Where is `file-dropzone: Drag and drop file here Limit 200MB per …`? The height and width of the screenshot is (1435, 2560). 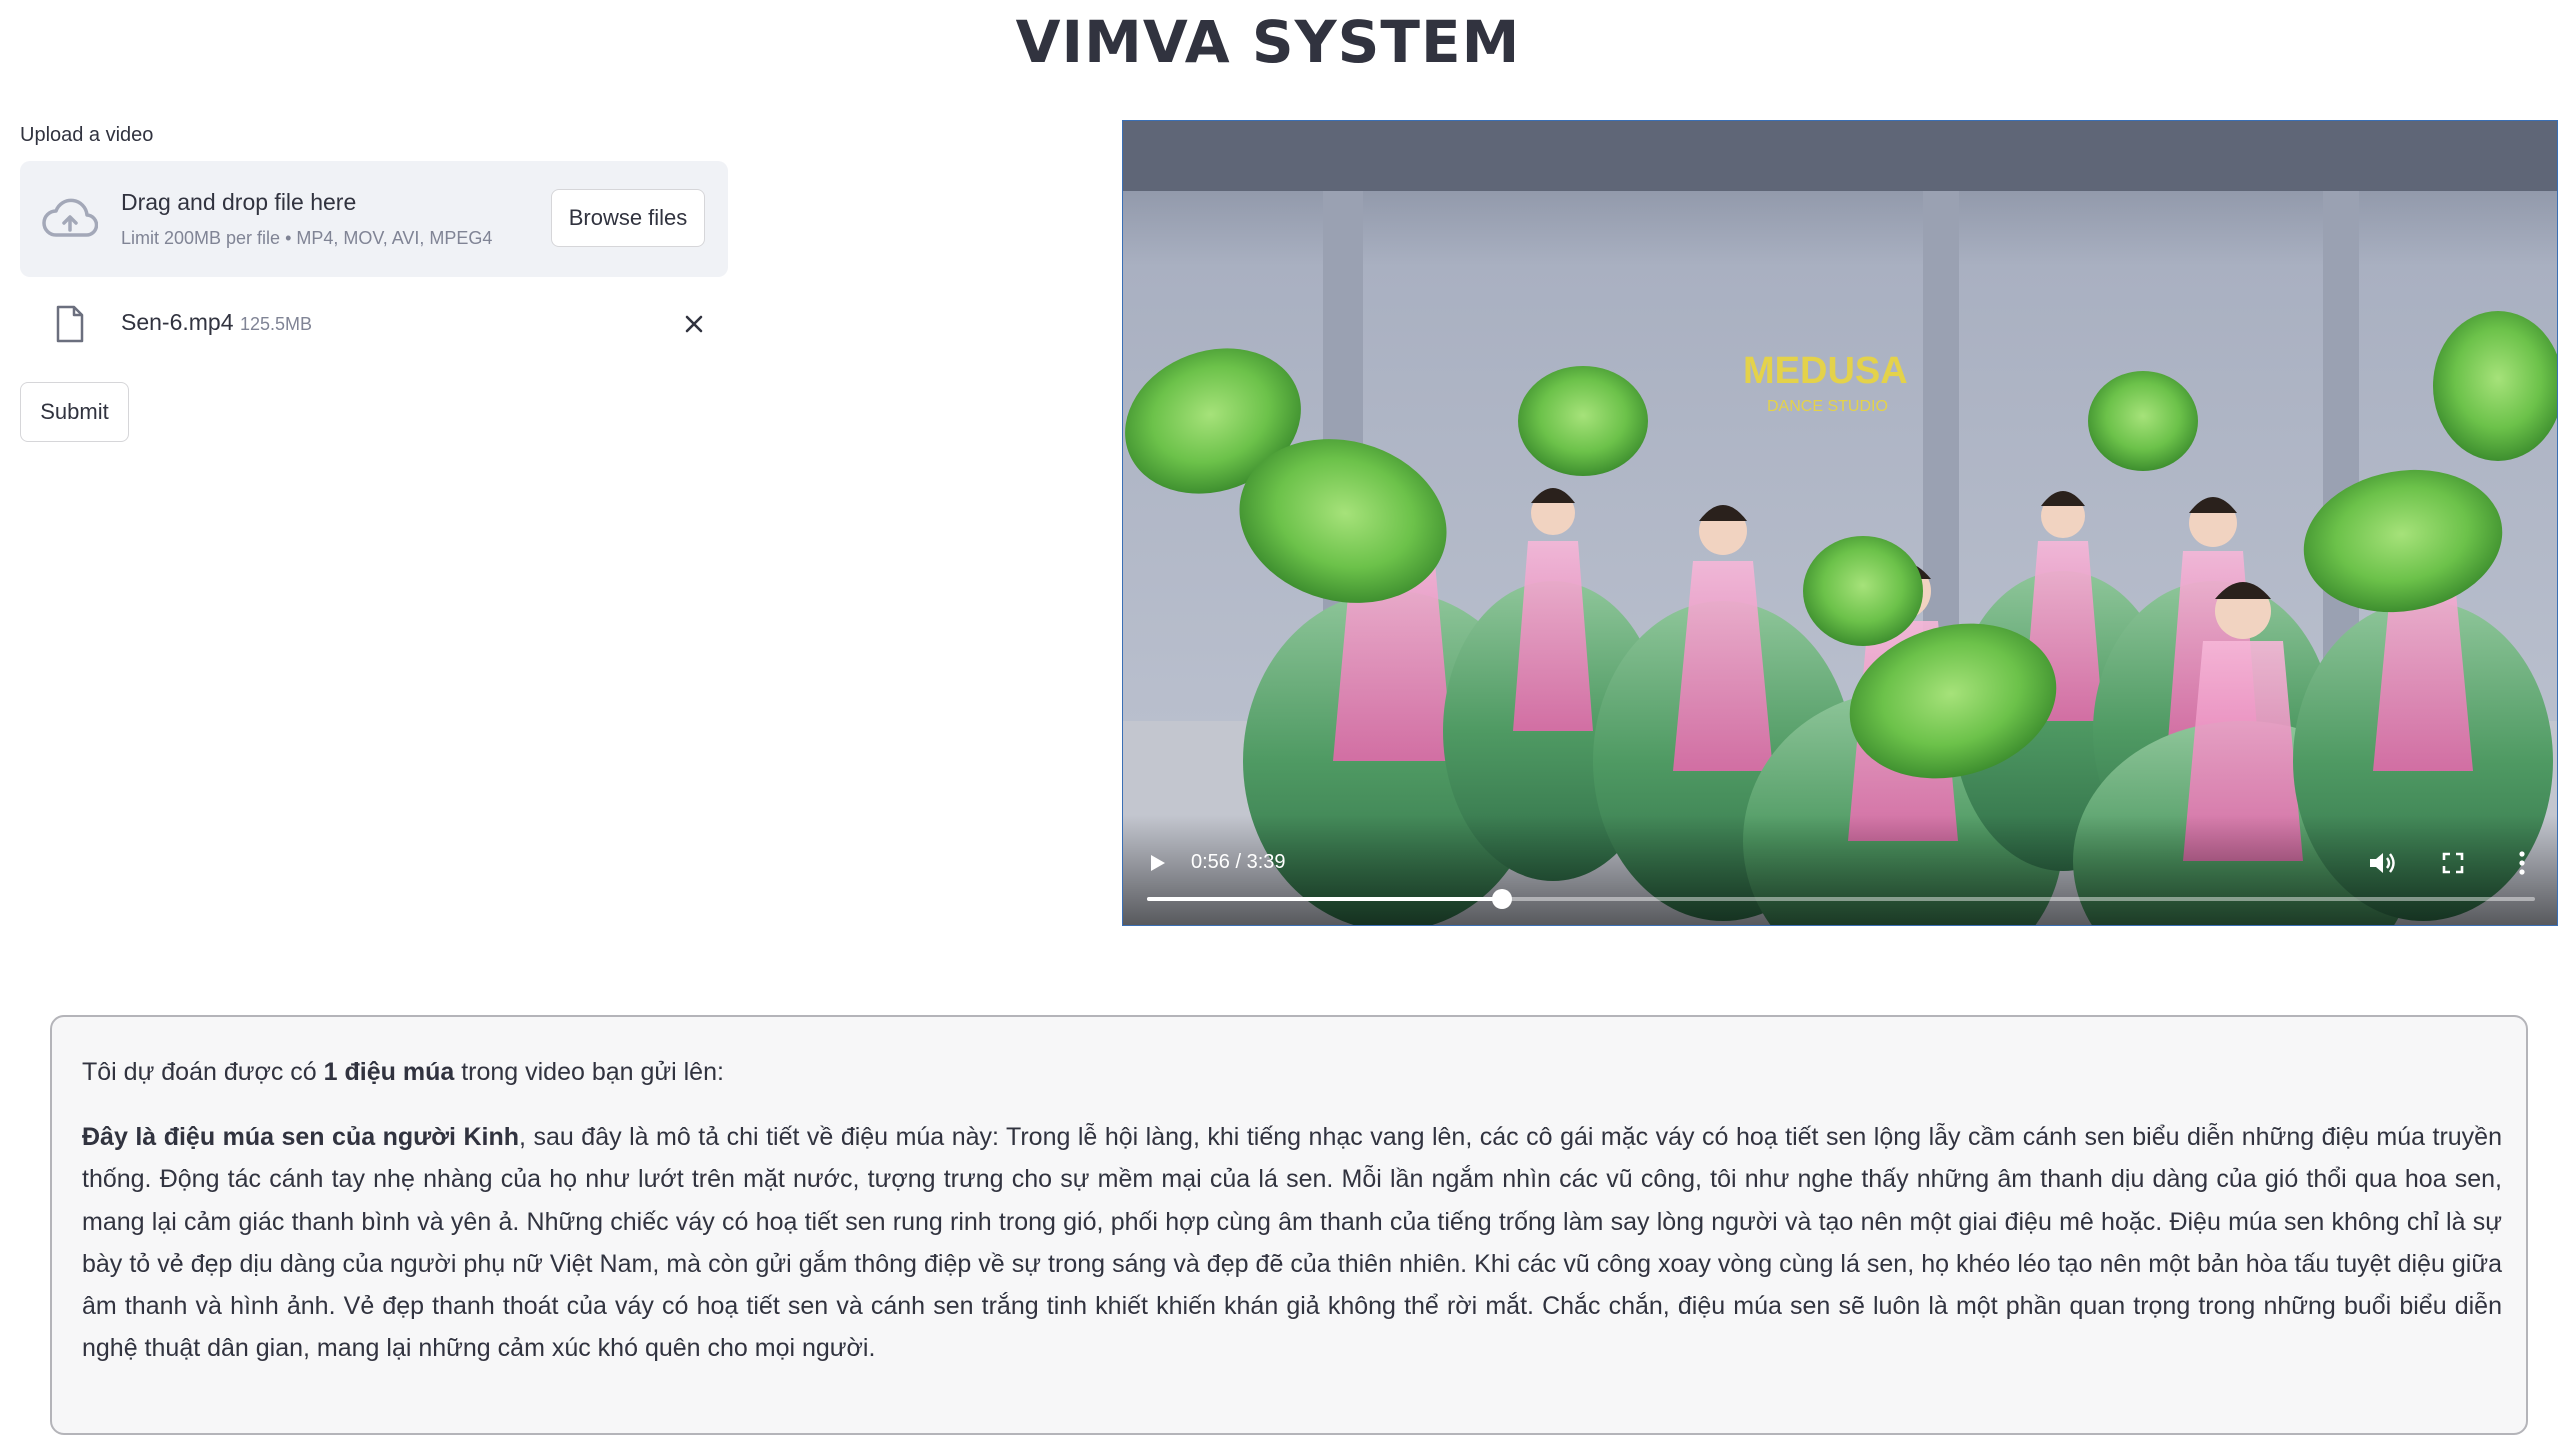 file-dropzone: Drag and drop file here Limit 200MB per … is located at coordinates (374, 219).